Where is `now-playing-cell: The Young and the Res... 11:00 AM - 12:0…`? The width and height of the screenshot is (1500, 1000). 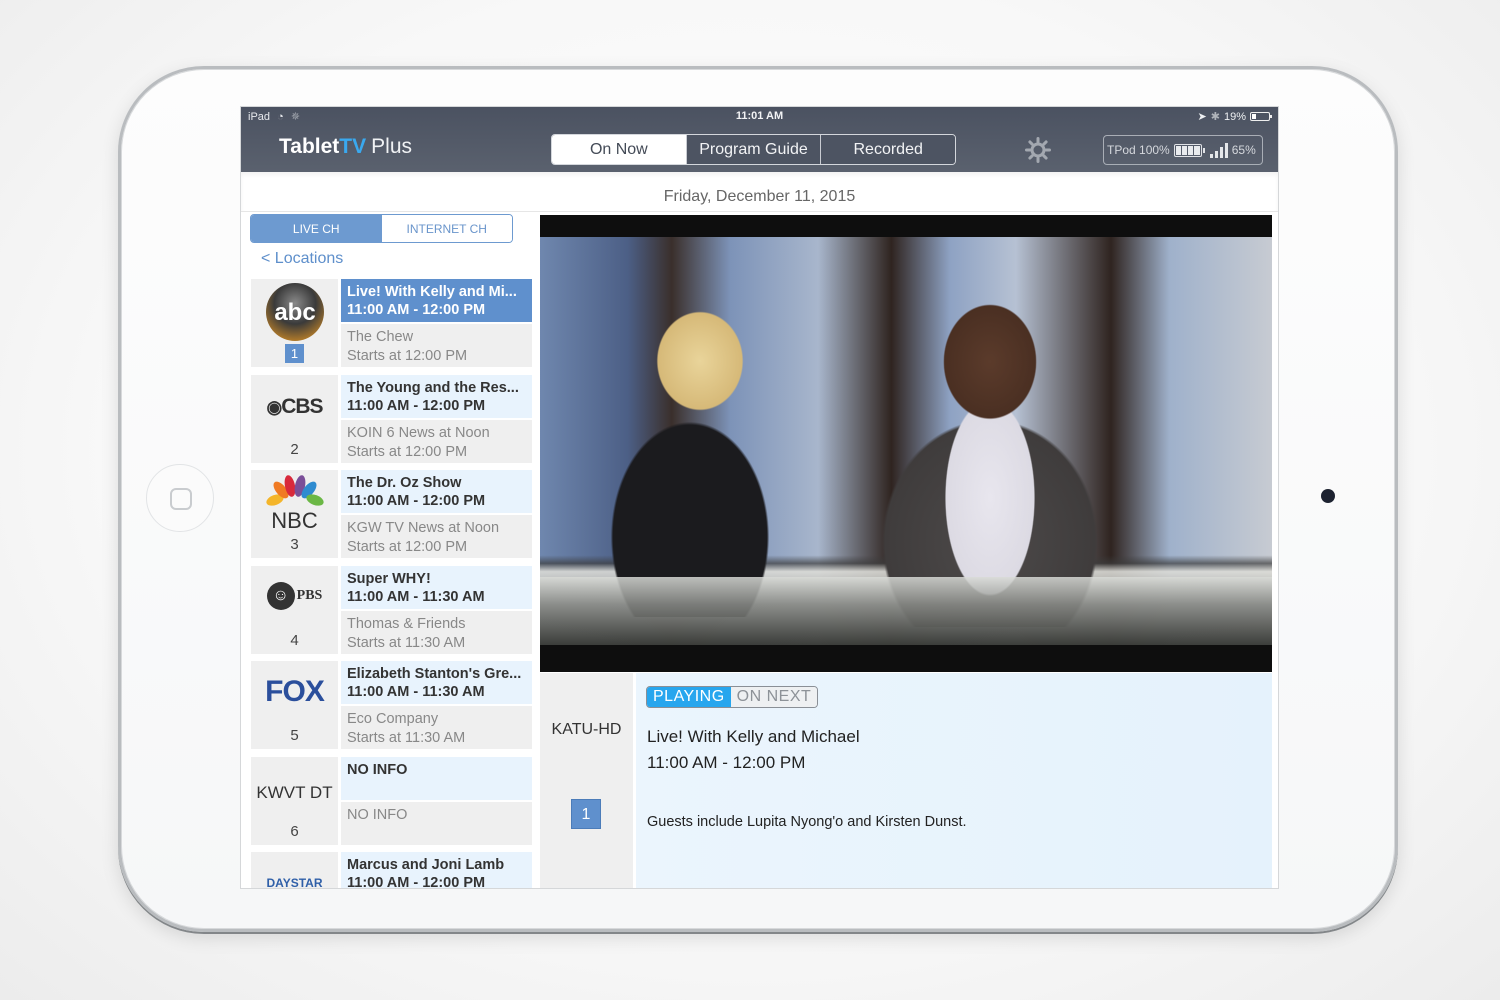
now-playing-cell: The Young and the Res... 11:00 AM - 12:0… is located at coordinates (436, 396).